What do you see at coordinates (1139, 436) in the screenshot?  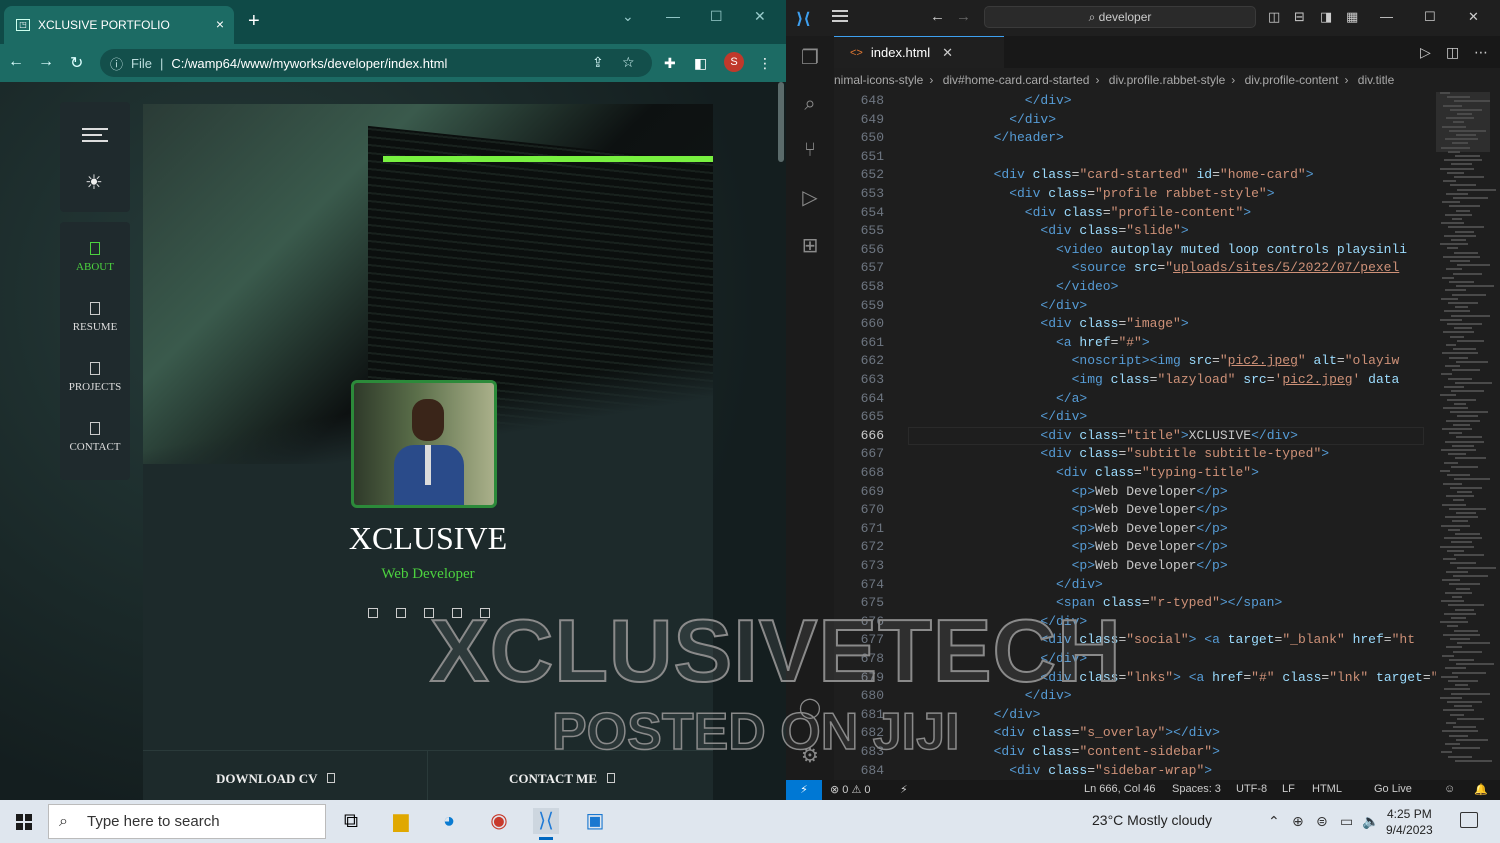 I see `code-line: 666 <div class="title">XCLUSIVE</div>` at bounding box center [1139, 436].